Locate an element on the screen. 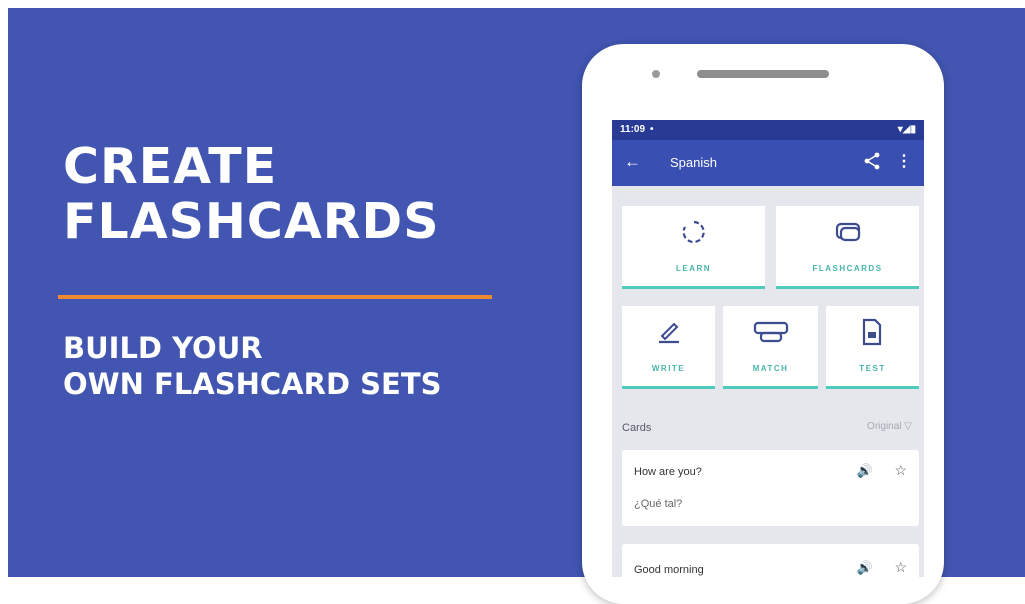 Image resolution: width=1025 pixels, height=604 pixels. signal-battery-icon: ▾◢▮ is located at coordinates (906, 129).